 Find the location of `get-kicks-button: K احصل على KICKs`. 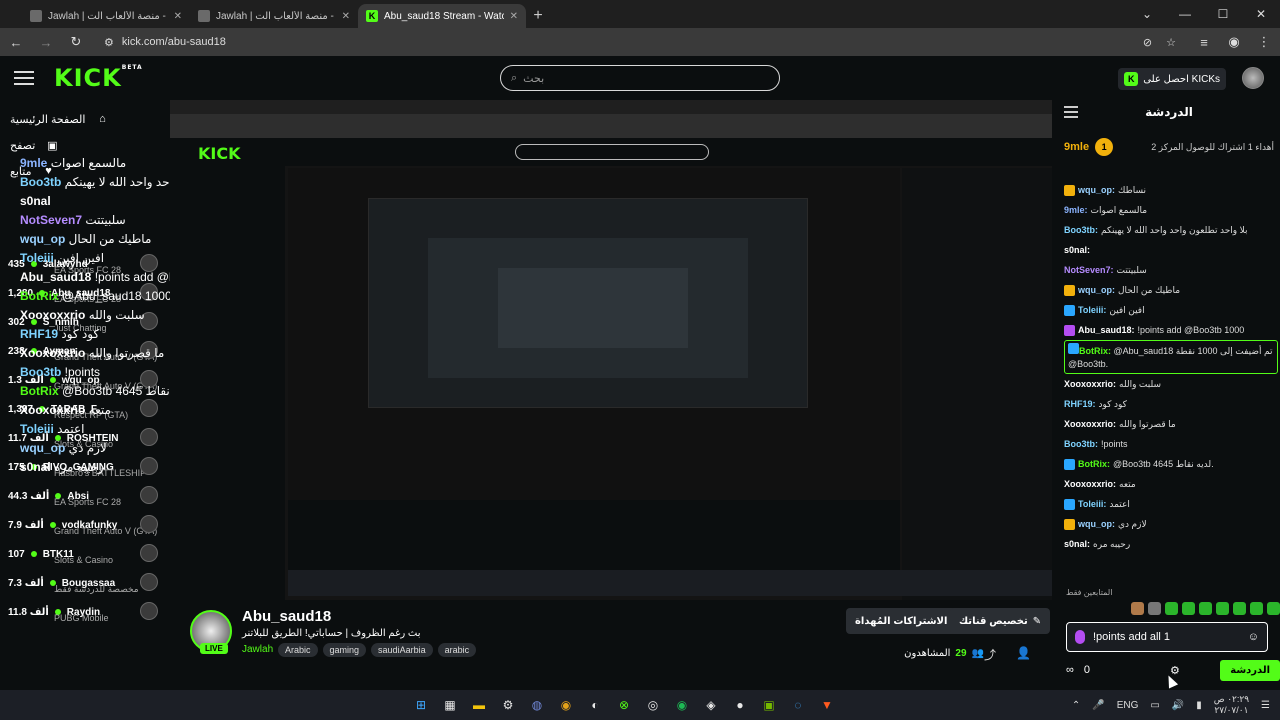

get-kicks-button: K احصل على KICKs is located at coordinates (1172, 79).